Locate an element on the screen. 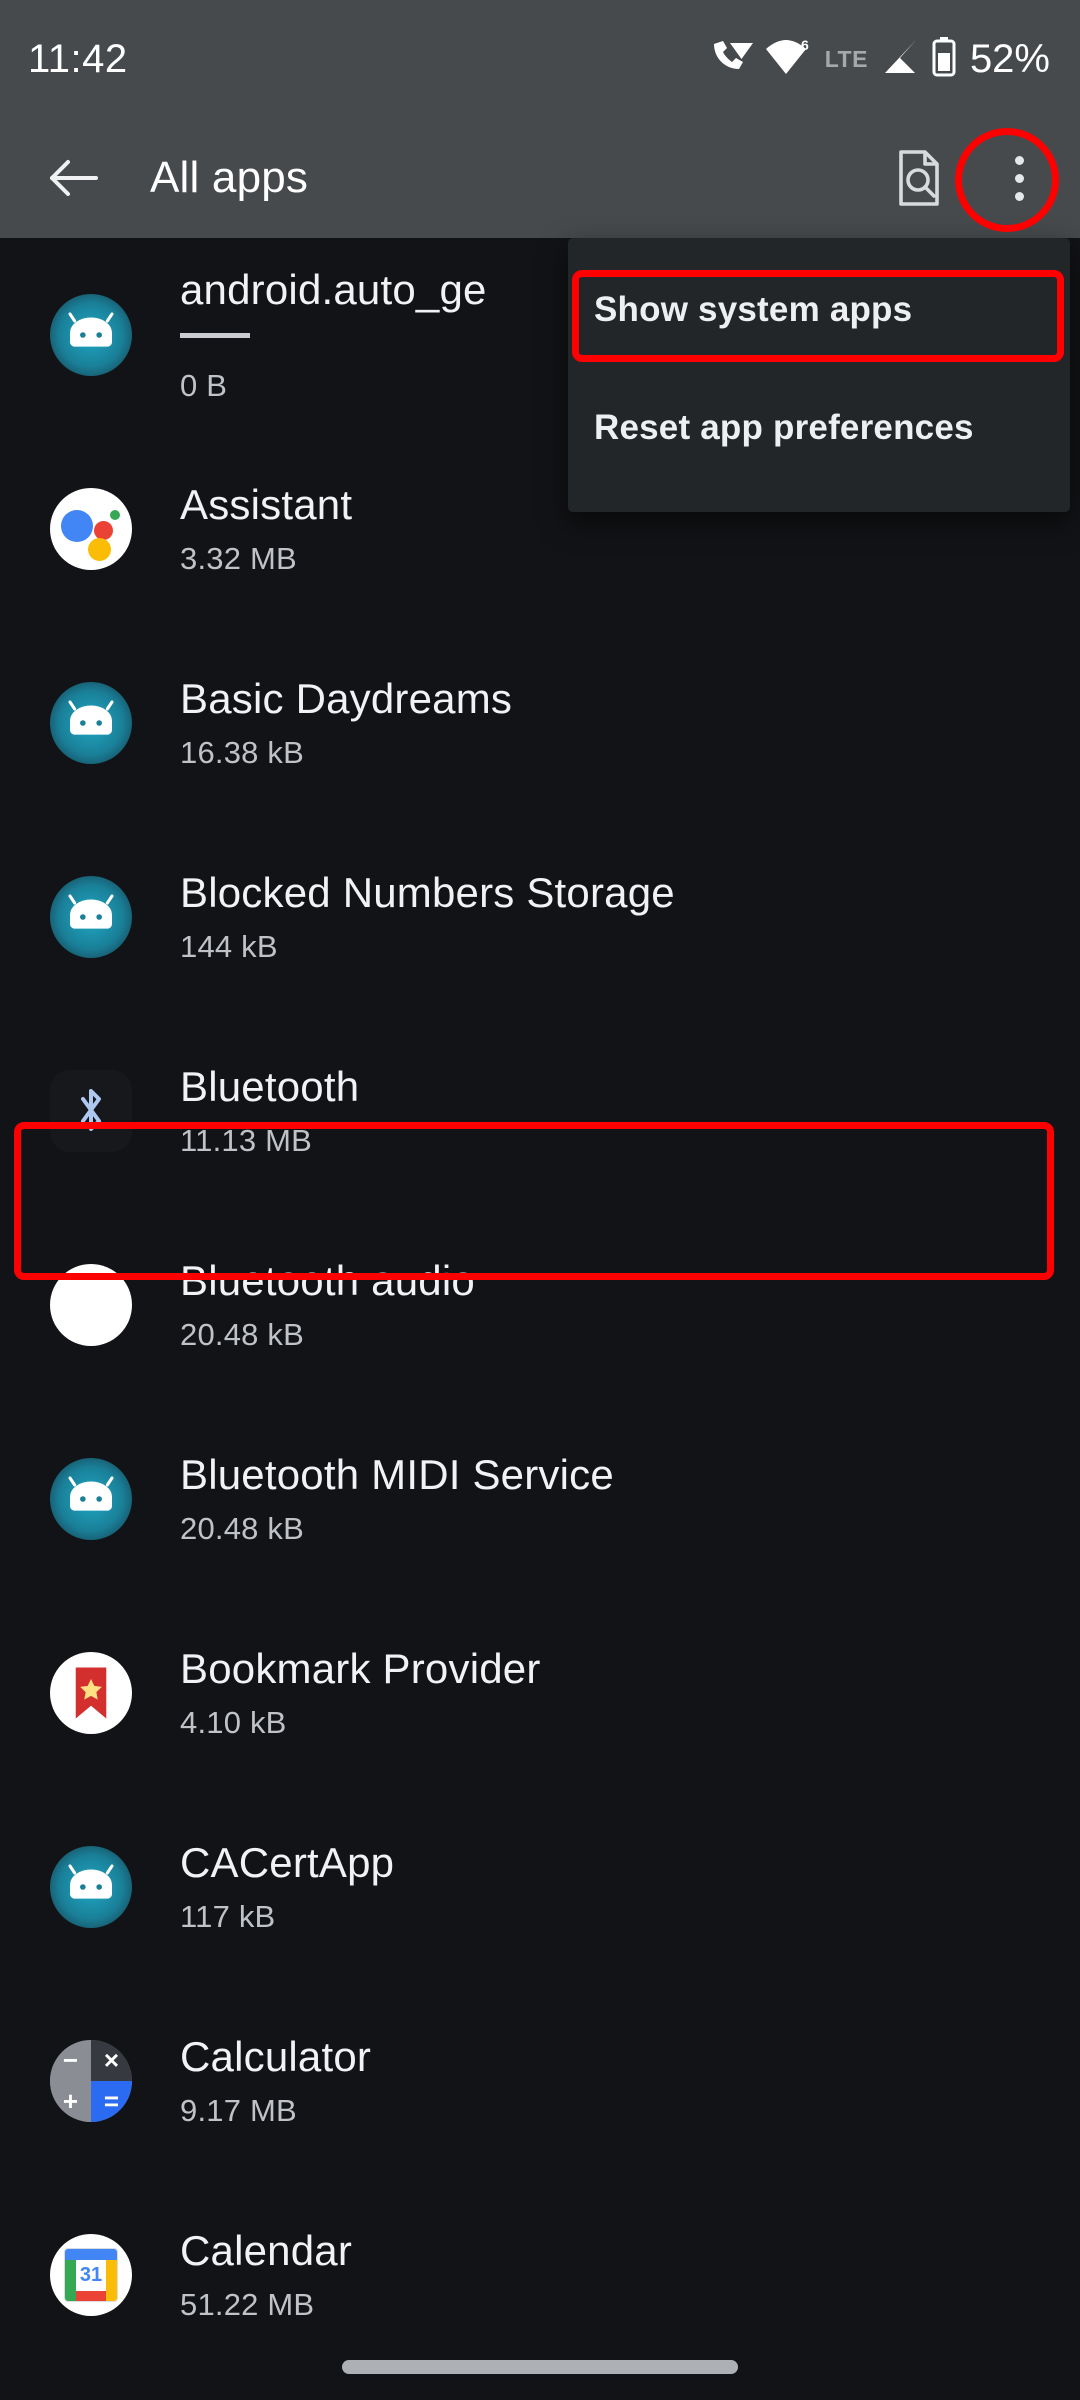  list-item: 31 Calendar 51.22 MB is located at coordinates (540, 2275).